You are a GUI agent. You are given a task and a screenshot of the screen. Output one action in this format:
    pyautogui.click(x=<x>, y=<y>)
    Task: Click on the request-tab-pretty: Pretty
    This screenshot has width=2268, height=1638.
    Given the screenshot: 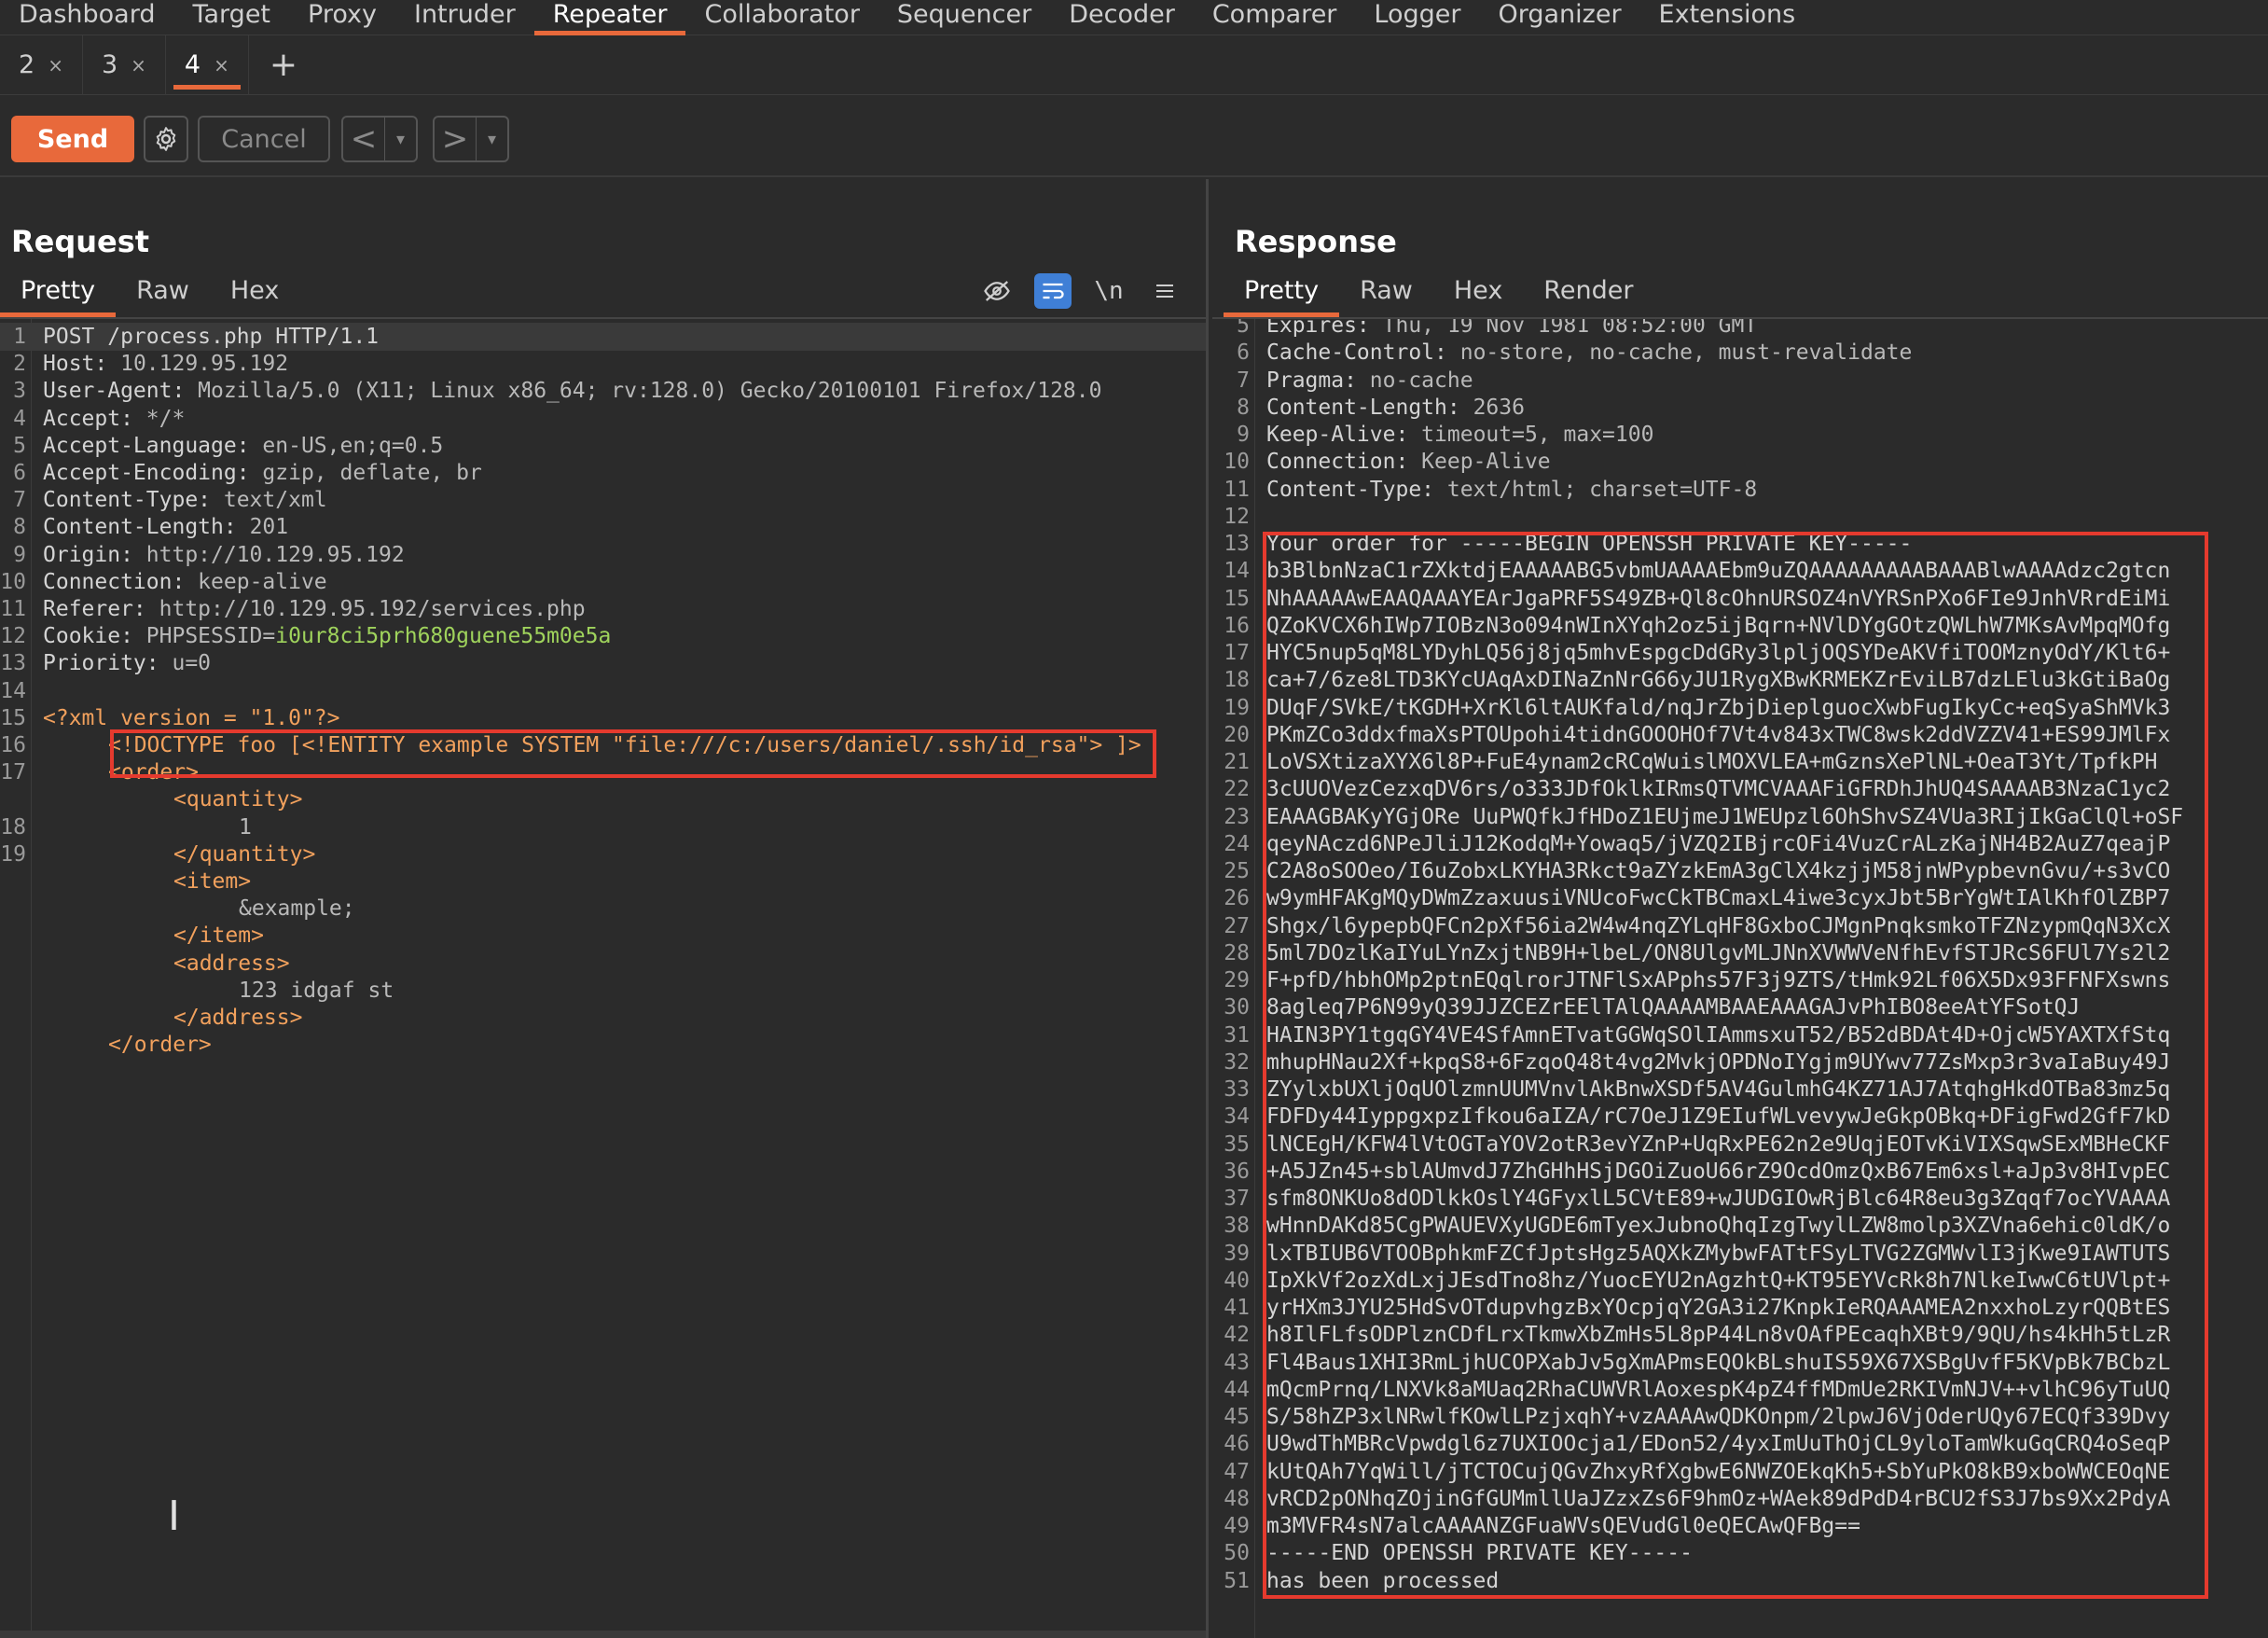 What is the action you would take?
    pyautogui.click(x=58, y=294)
    